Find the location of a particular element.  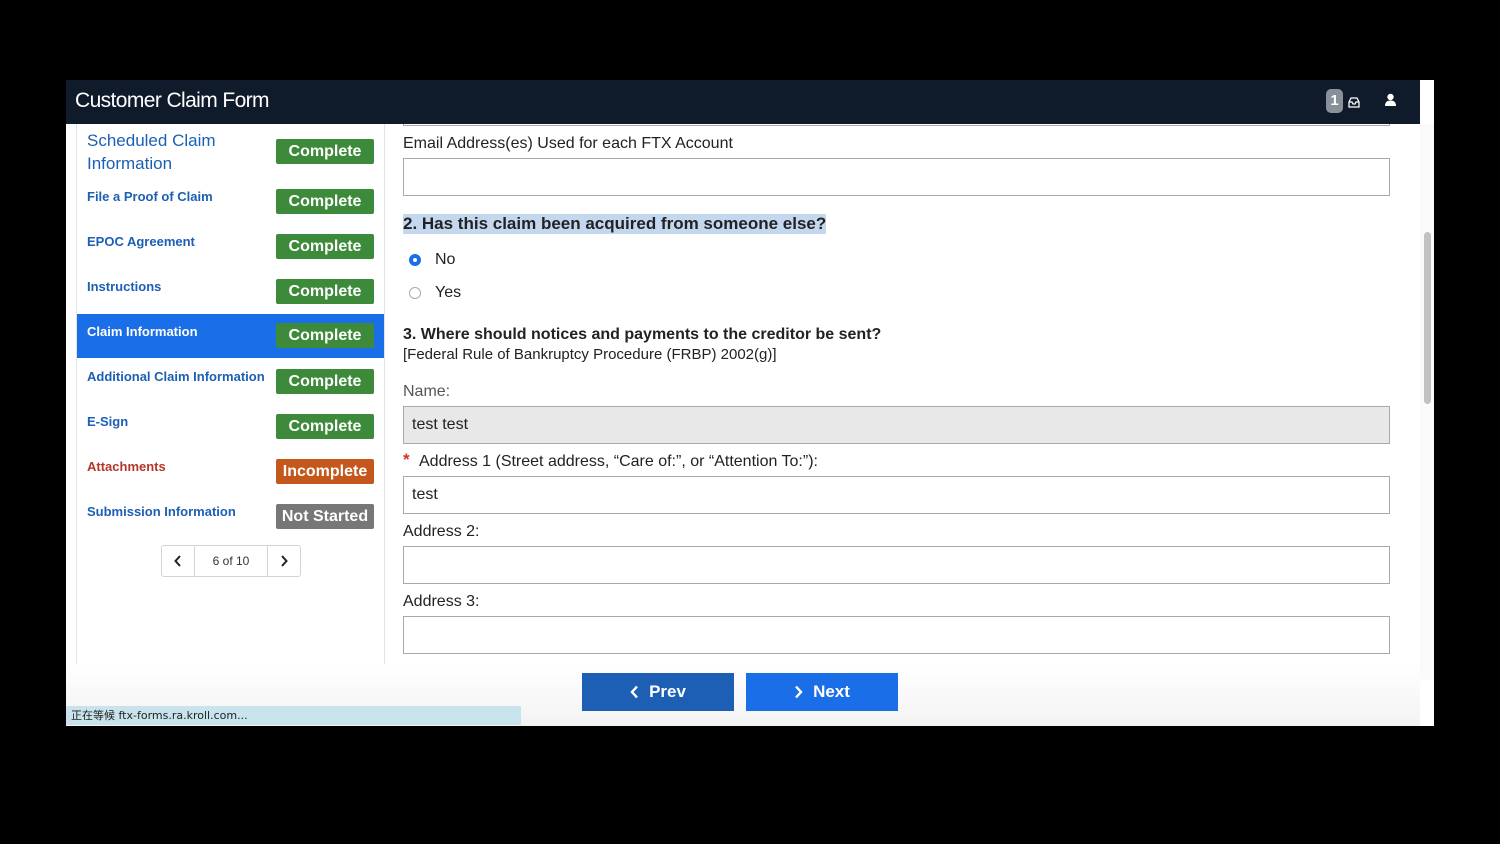

status-badge: Not Started is located at coordinates (325, 516).